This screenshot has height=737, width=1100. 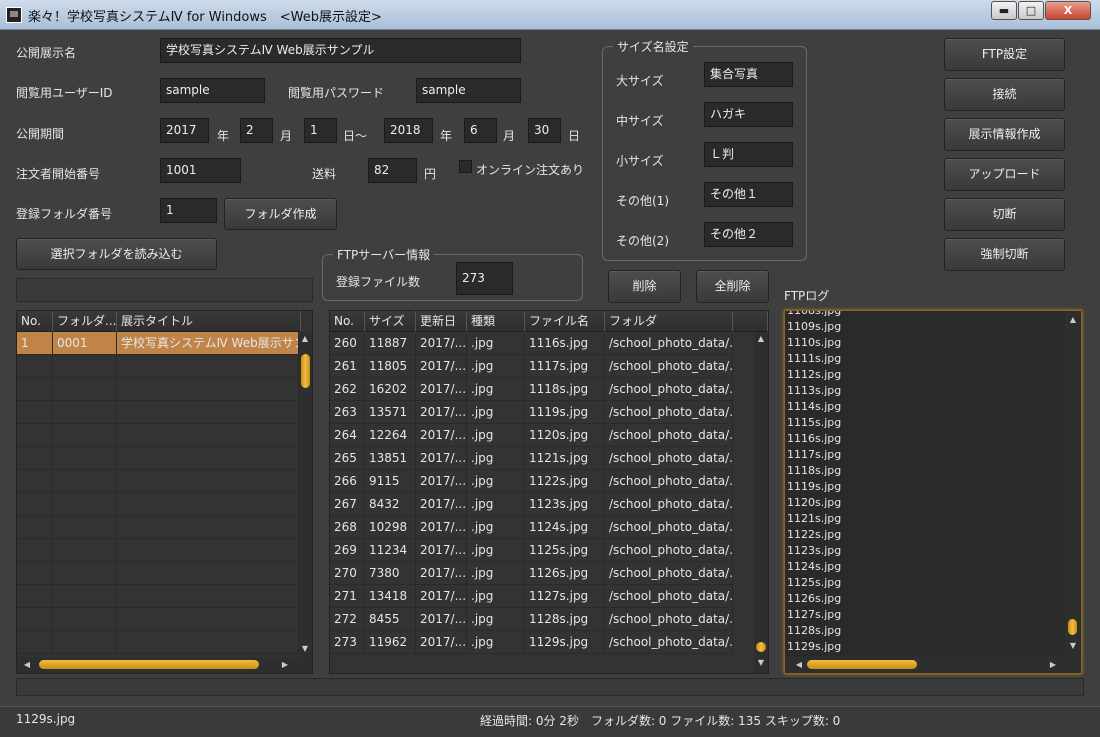 I want to click on delete-button: 削除, so click(x=644, y=286).